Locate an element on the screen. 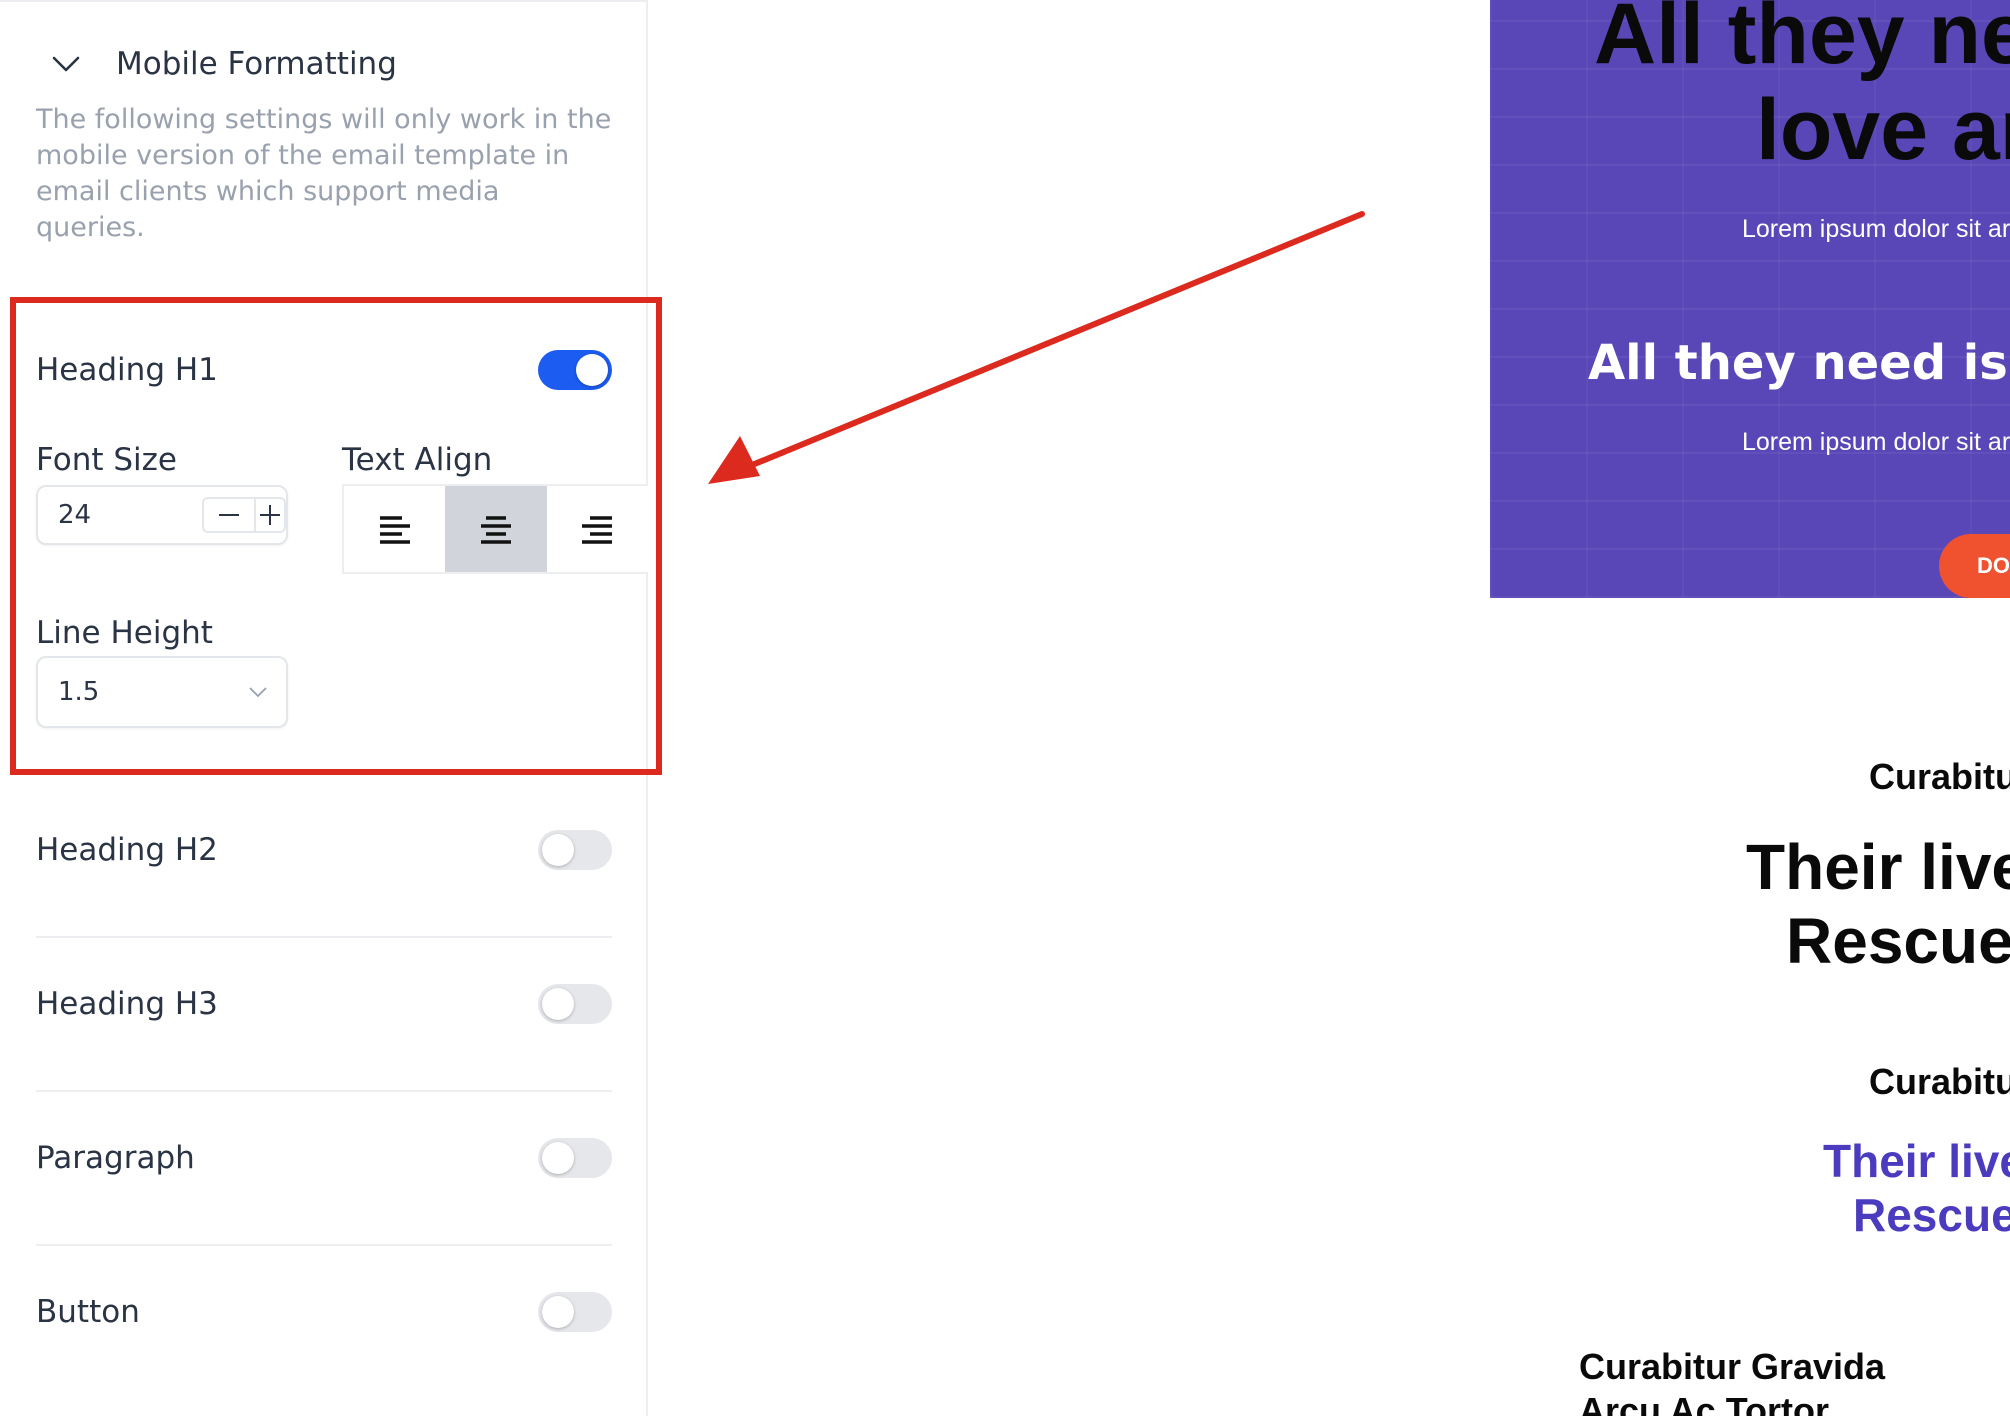  heading-h2-label: Heading H2 is located at coordinates (127, 850).